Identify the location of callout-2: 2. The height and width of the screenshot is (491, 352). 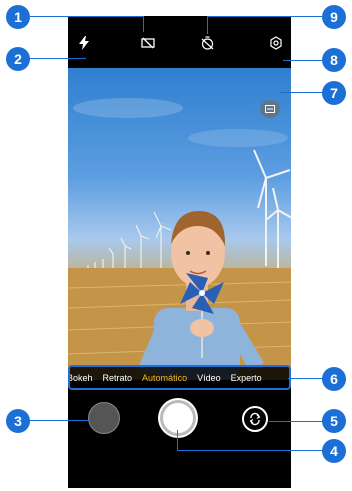
(18, 59).